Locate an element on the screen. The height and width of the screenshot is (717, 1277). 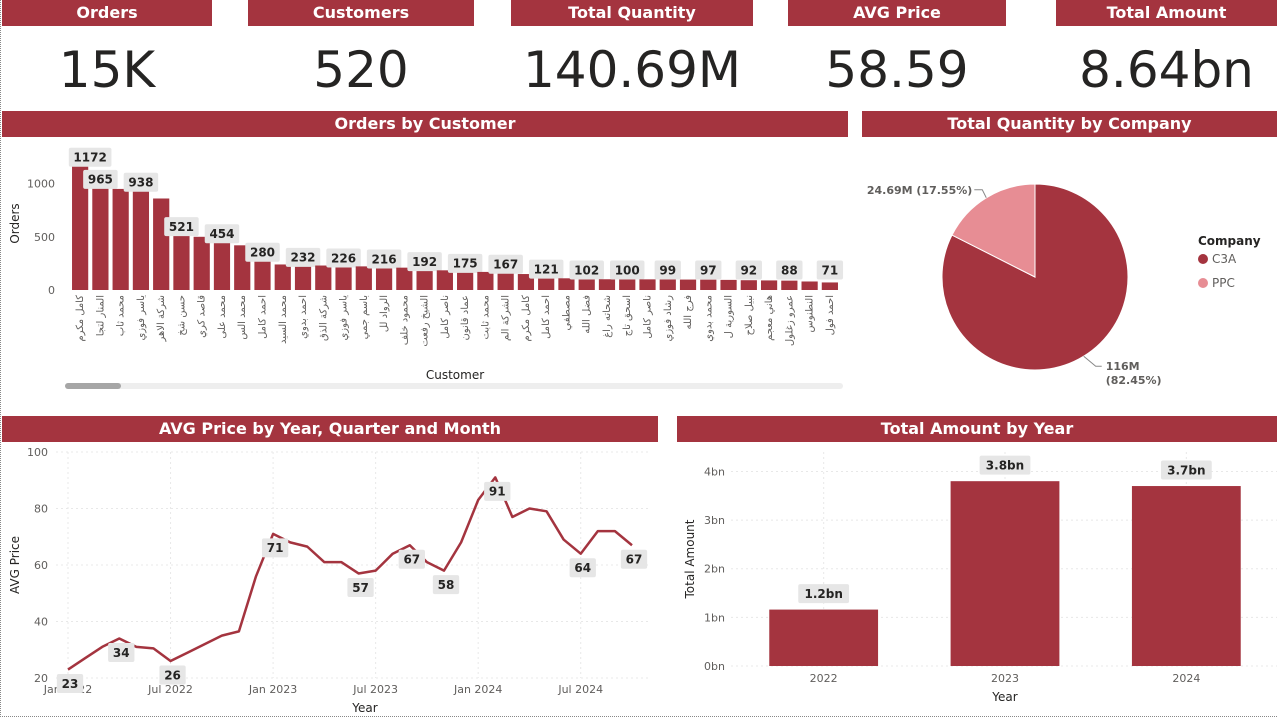
quantity-by-company-chart: 116M(82.45%) 24.69M (17.55%) Company C3A PPC is located at coordinates (1068, 268).